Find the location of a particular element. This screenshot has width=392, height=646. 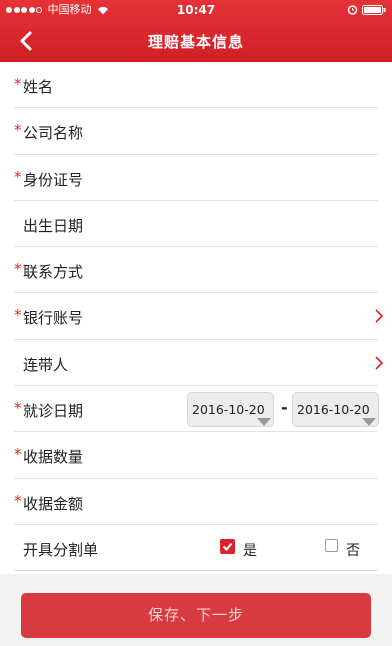

split-no-label: 否 is located at coordinates (353, 550).